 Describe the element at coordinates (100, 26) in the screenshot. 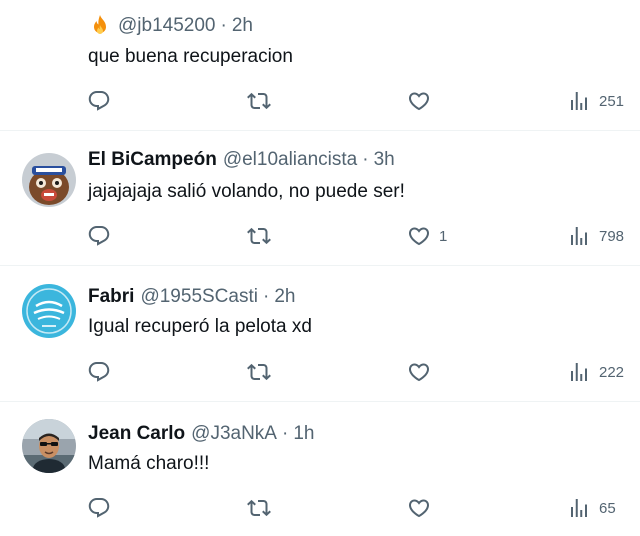

I see `fire-emoji-icon` at that location.